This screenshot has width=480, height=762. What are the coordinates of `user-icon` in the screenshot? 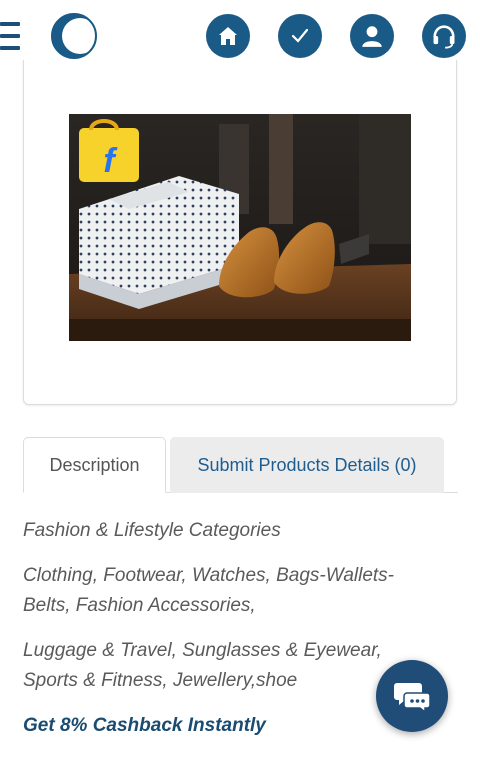 It's located at (372, 36).